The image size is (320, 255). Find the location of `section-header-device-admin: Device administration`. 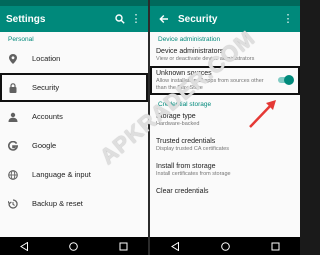

section-header-device-admin: Device administration is located at coordinates (189, 39).